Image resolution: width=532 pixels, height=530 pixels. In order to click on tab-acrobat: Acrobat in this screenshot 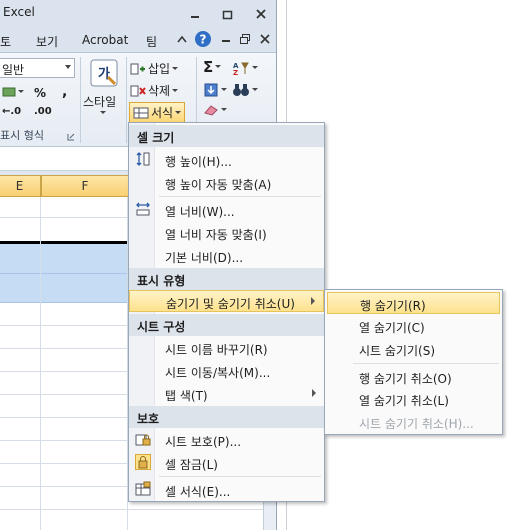, I will do `click(105, 40)`.